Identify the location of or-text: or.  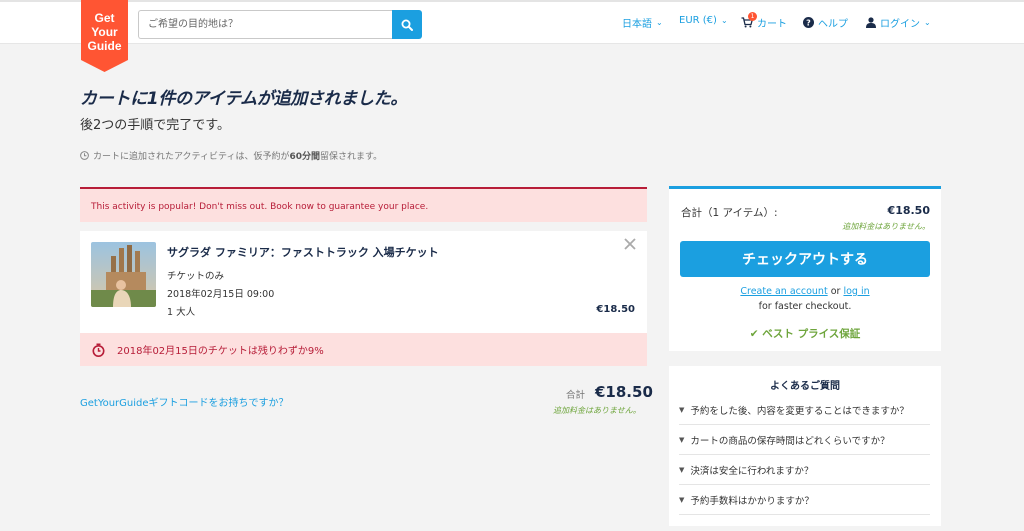
(835, 291).